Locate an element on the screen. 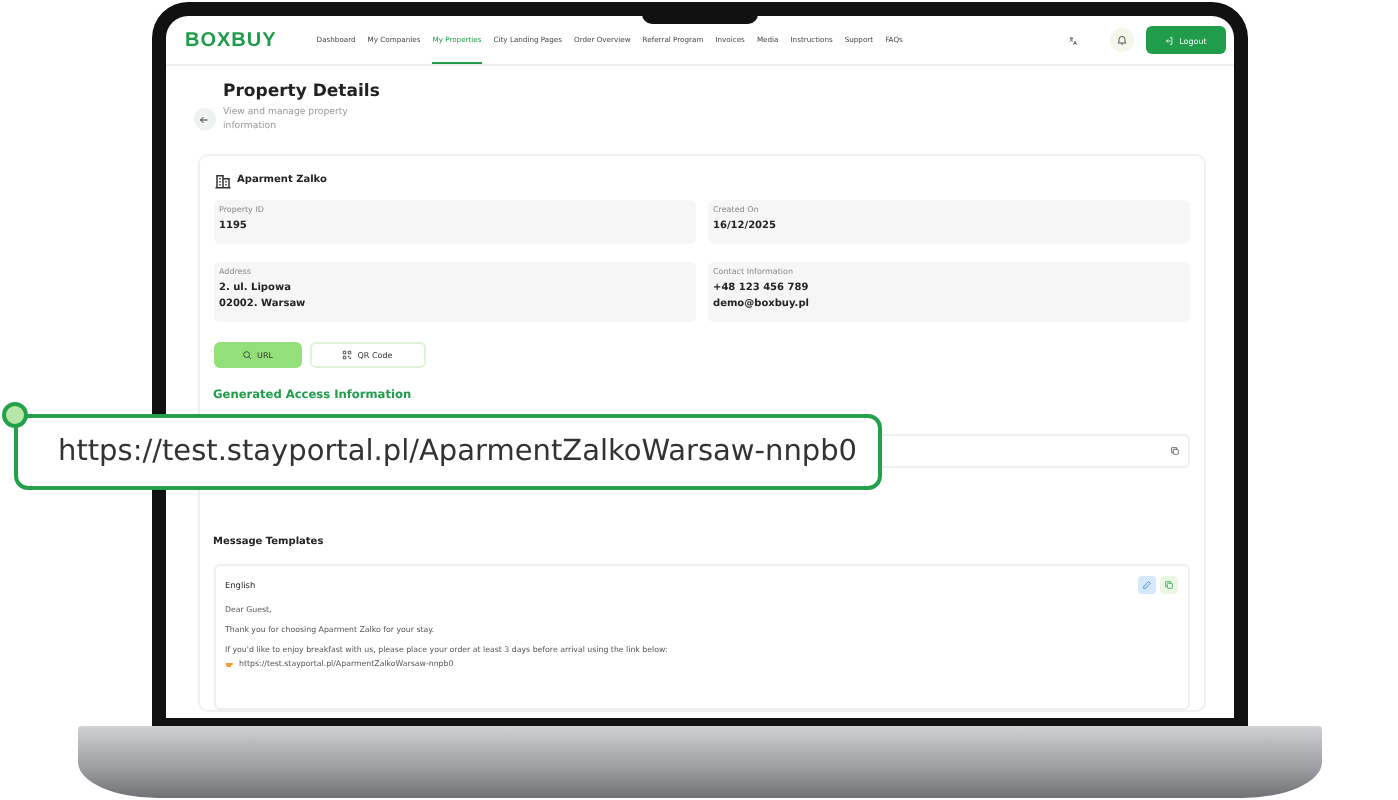 Image resolution: width=1398 pixels, height=800 pixels. building-icon is located at coordinates (222, 180).